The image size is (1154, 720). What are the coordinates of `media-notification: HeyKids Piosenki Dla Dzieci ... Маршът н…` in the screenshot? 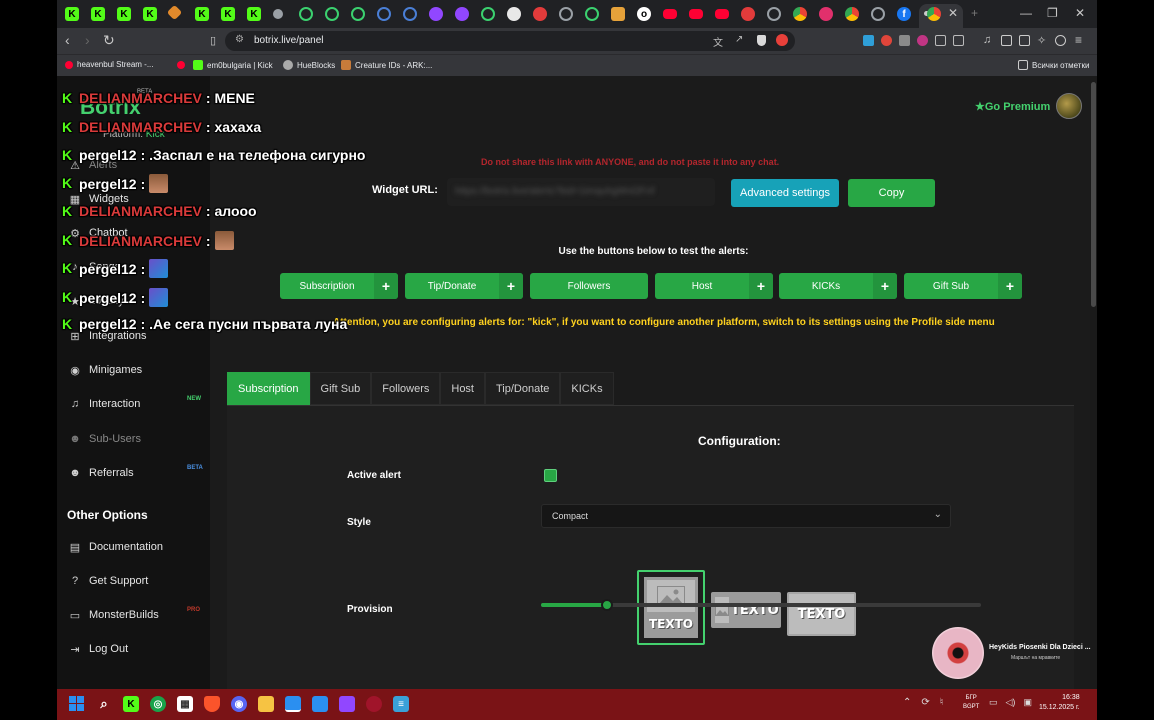 It's located at (1010, 653).